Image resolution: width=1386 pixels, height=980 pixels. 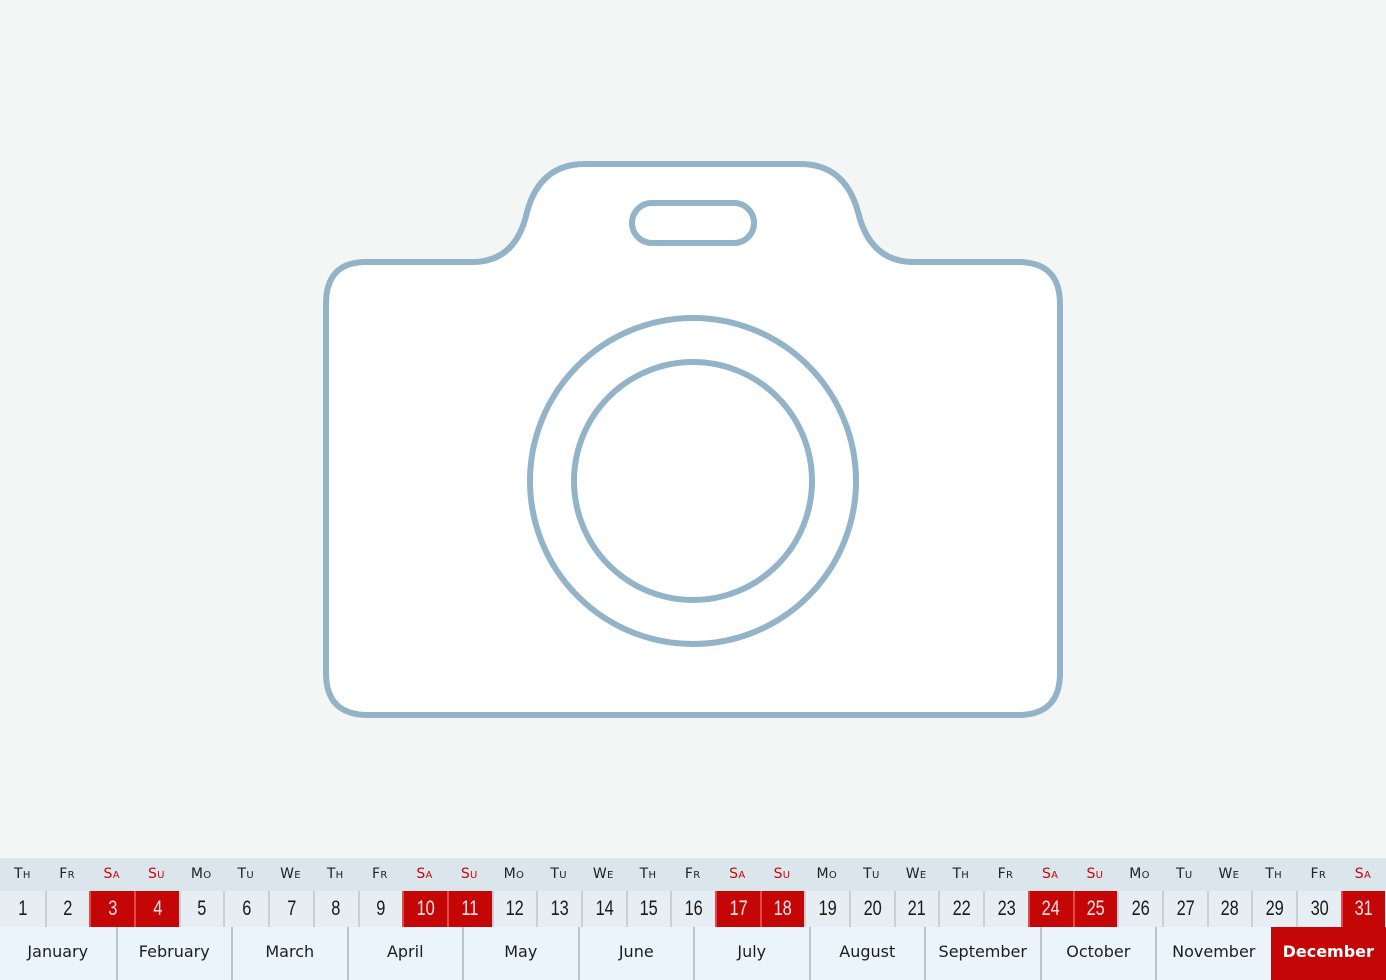 I want to click on month-tab-october: October, so click(x=1097, y=953).